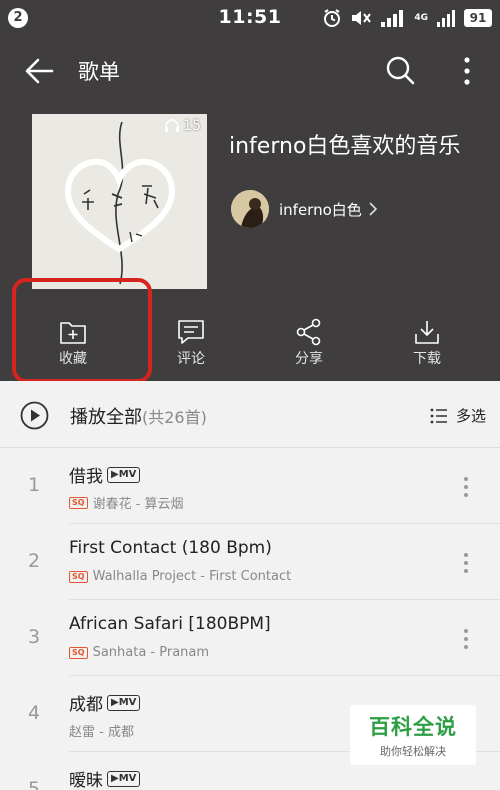  I want to click on mute-icon, so click(362, 18).